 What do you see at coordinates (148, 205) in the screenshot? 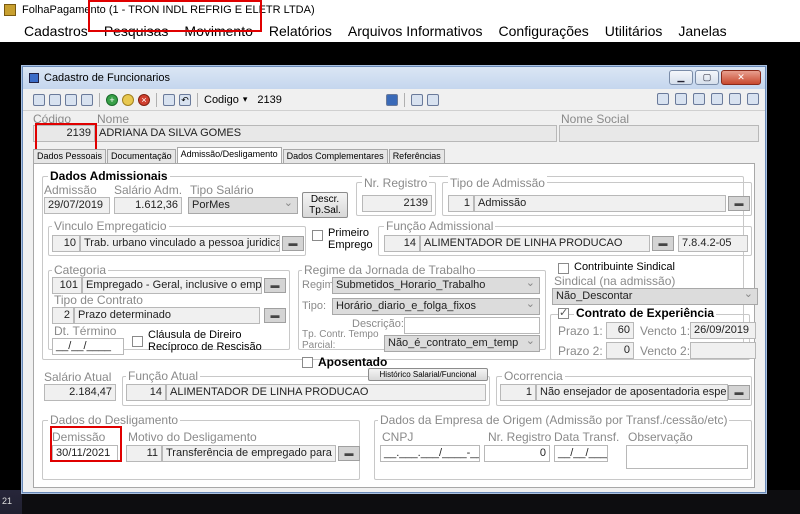
I see `salario-adm-field: 1.612,36` at bounding box center [148, 205].